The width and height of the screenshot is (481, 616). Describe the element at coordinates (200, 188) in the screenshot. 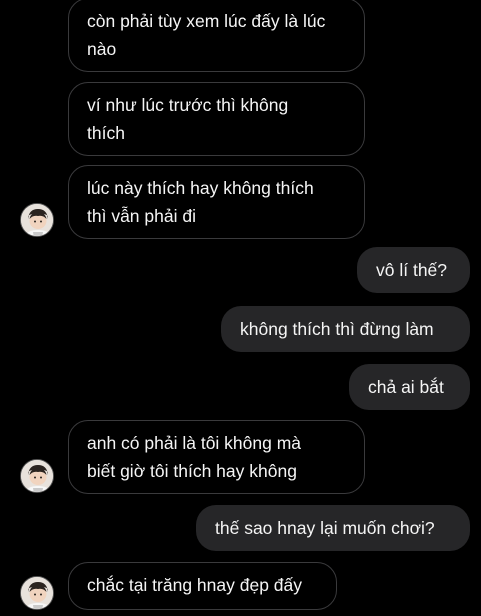

I see `message-text: lúc này thích hay không thích` at that location.